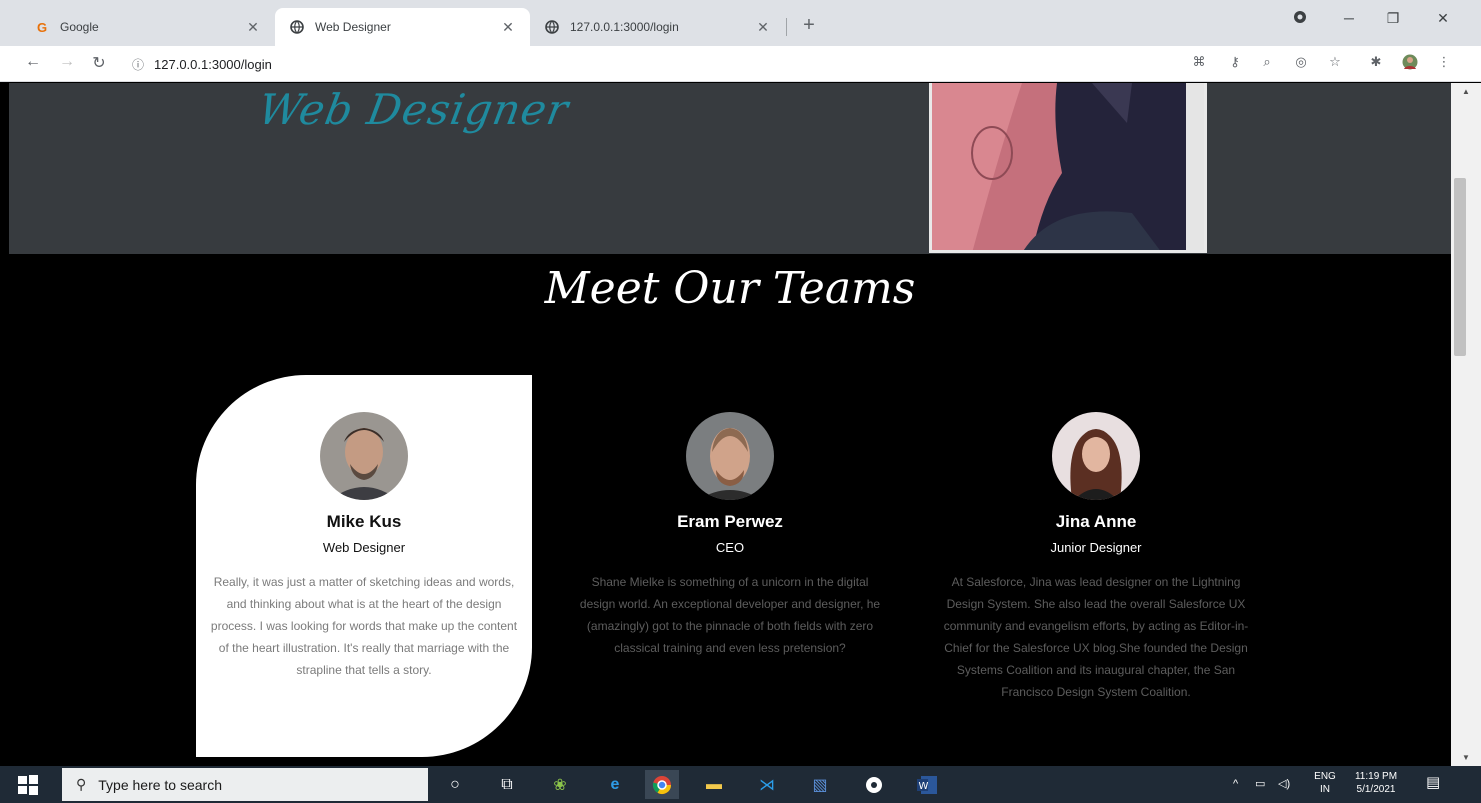 The width and height of the screenshot is (1481, 803). What do you see at coordinates (624, 27) in the screenshot?
I see `tab-title: 127.0.0.1:3000/login` at bounding box center [624, 27].